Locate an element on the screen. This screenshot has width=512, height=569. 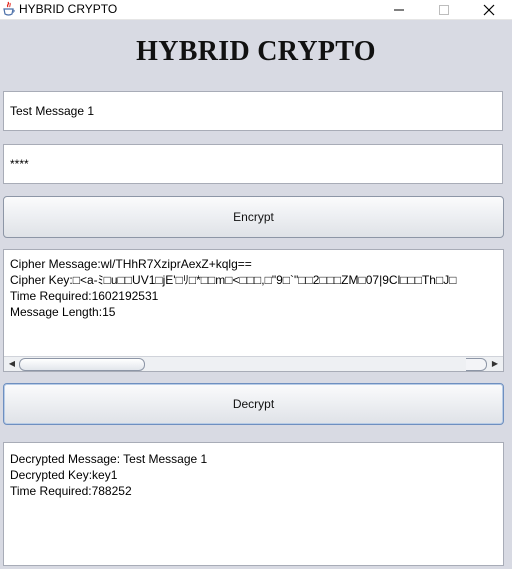
page-title: HYBRID CRYPTO is located at coordinates (256, 51).